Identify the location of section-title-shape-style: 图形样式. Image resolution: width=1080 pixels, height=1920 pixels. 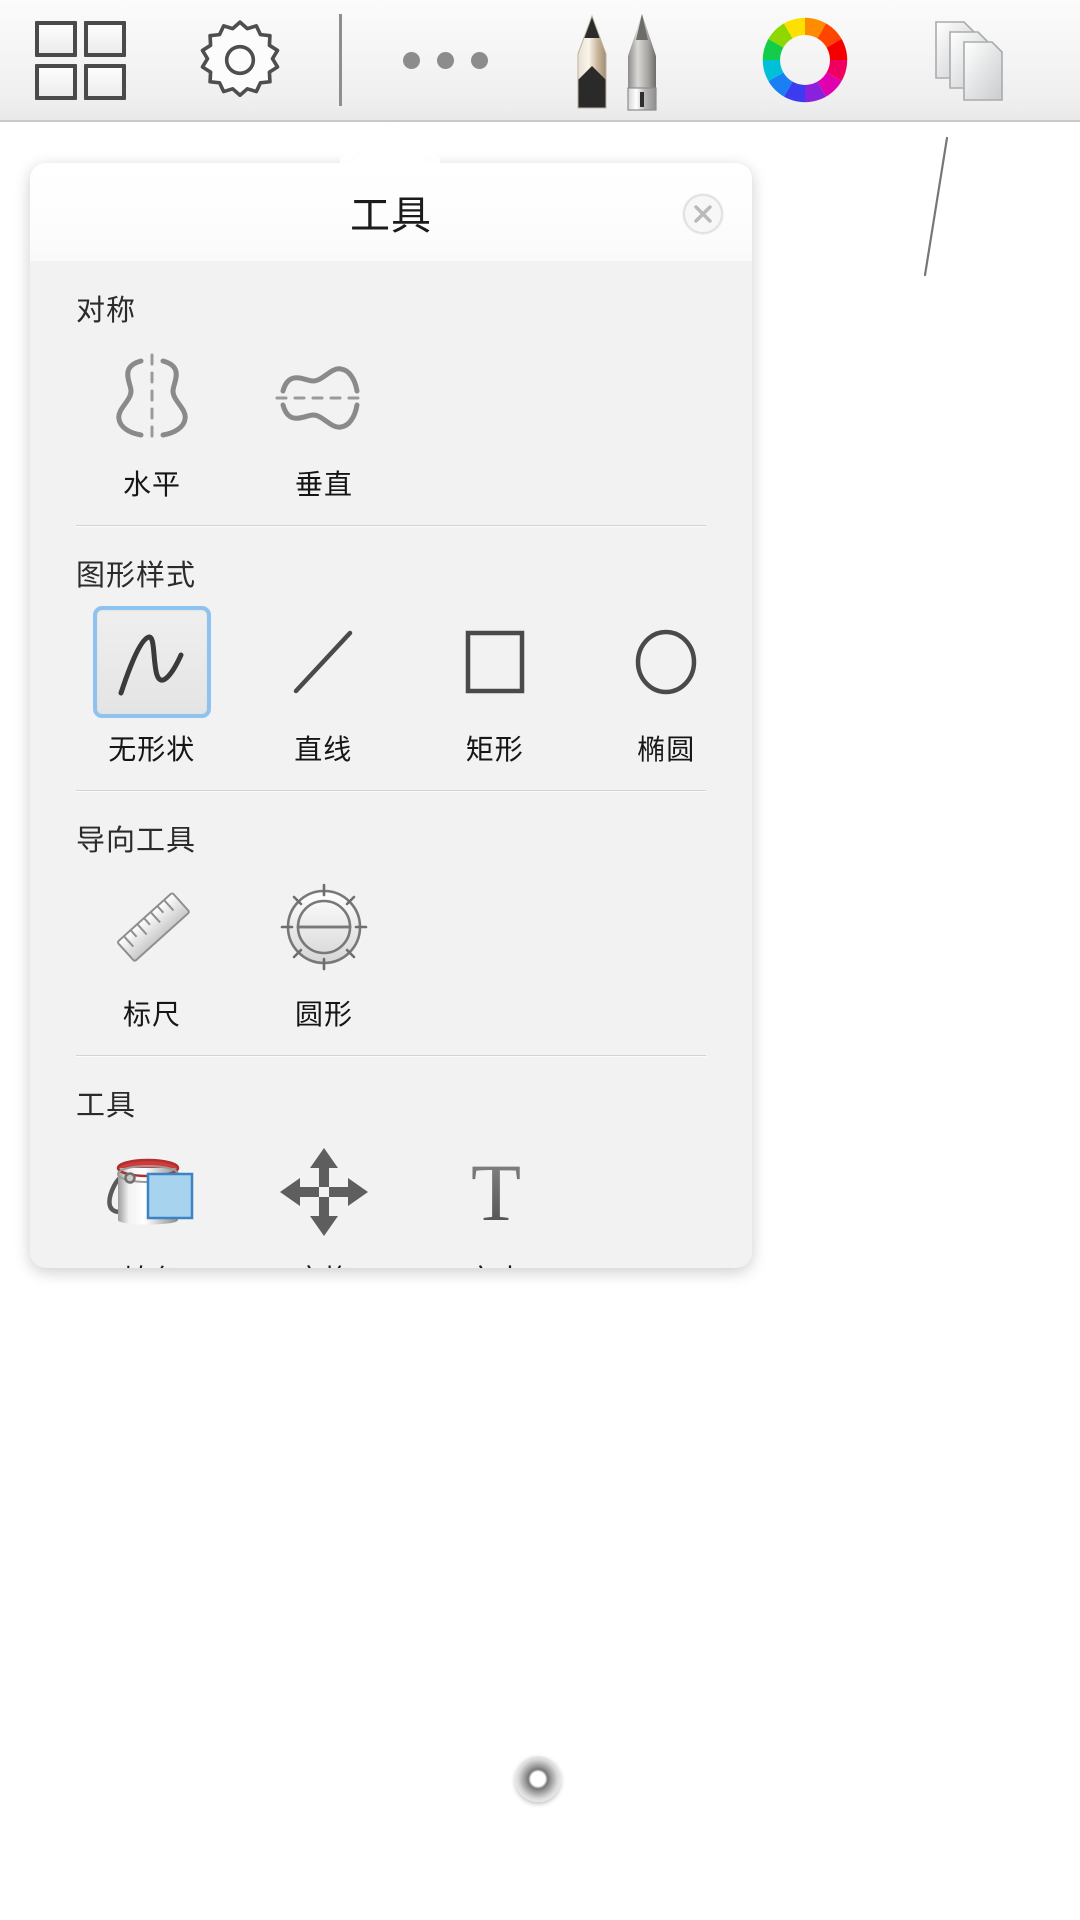
(136, 576).